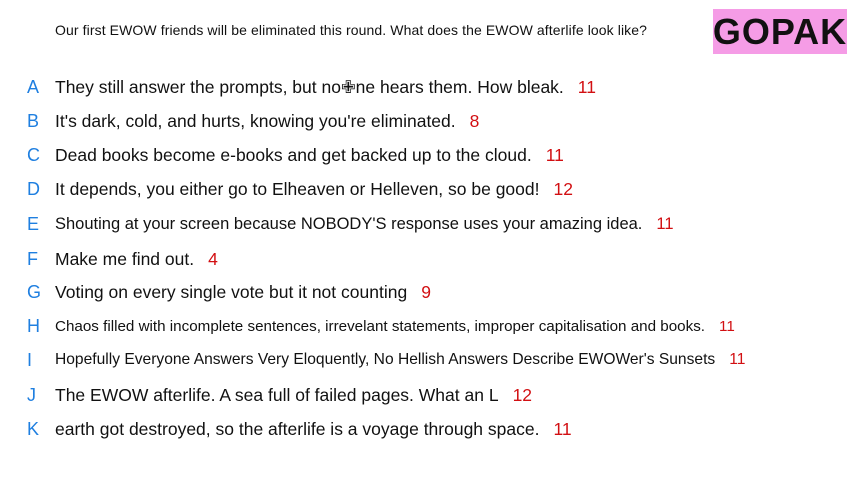 Image resolution: width=853 pixels, height=480 pixels. What do you see at coordinates (32, 258) in the screenshot?
I see `response-letter: F` at bounding box center [32, 258].